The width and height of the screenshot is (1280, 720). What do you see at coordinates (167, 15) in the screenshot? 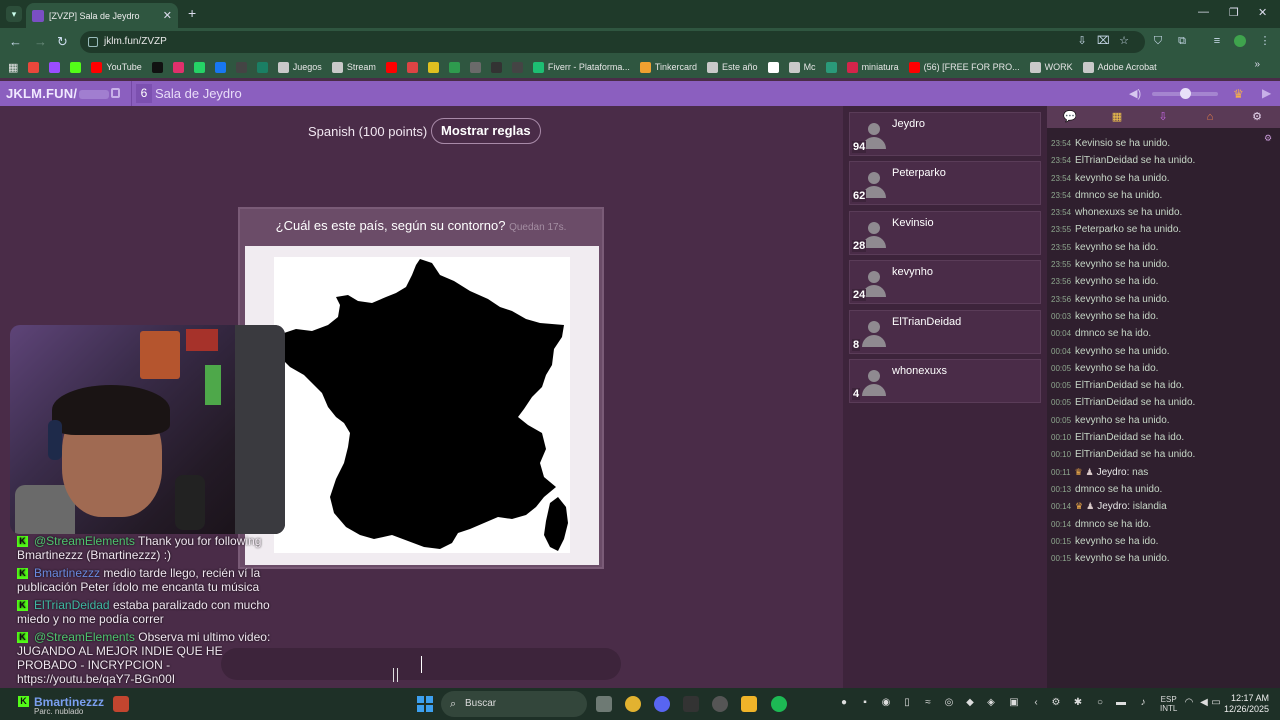
I see `tab-close-icon: ✕` at bounding box center [167, 15].